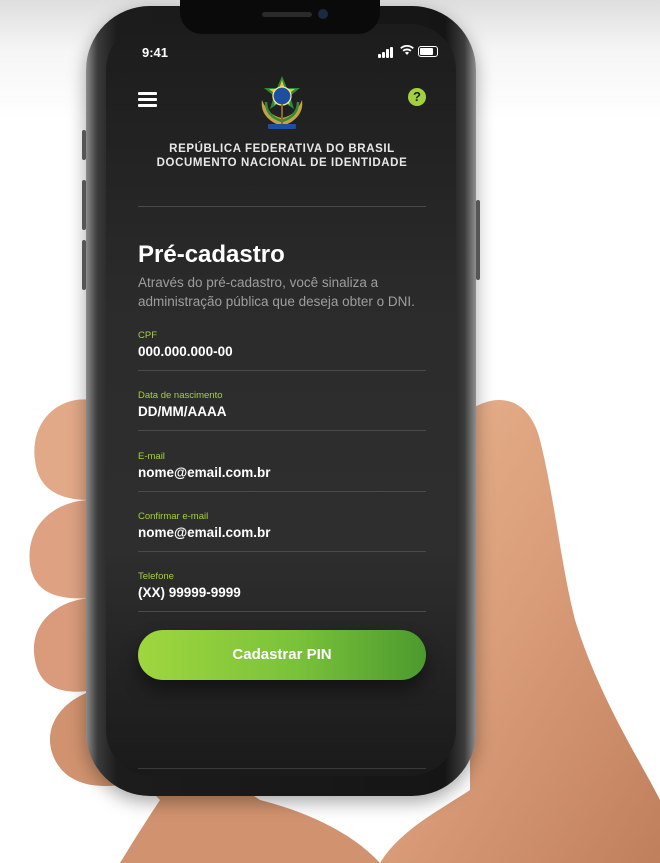  I want to click on phone-power-button, so click(478, 240).